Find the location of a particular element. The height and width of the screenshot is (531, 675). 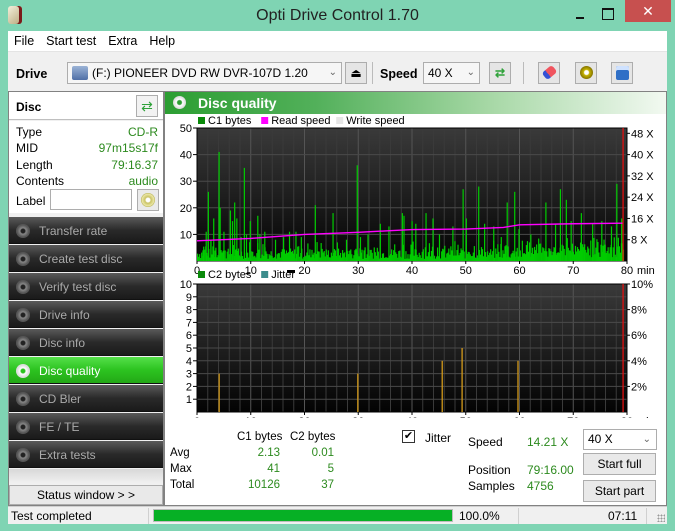

nav-disc-info: Disc info is located at coordinates (86, 342).